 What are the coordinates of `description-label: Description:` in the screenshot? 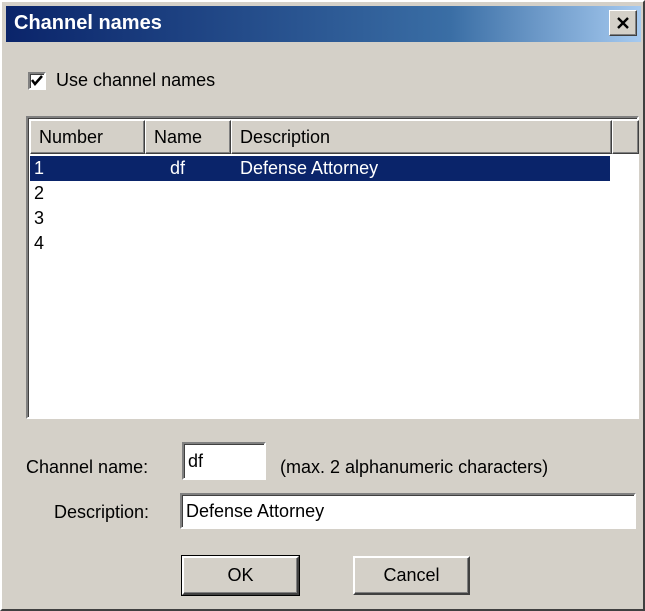 It's located at (102, 512).